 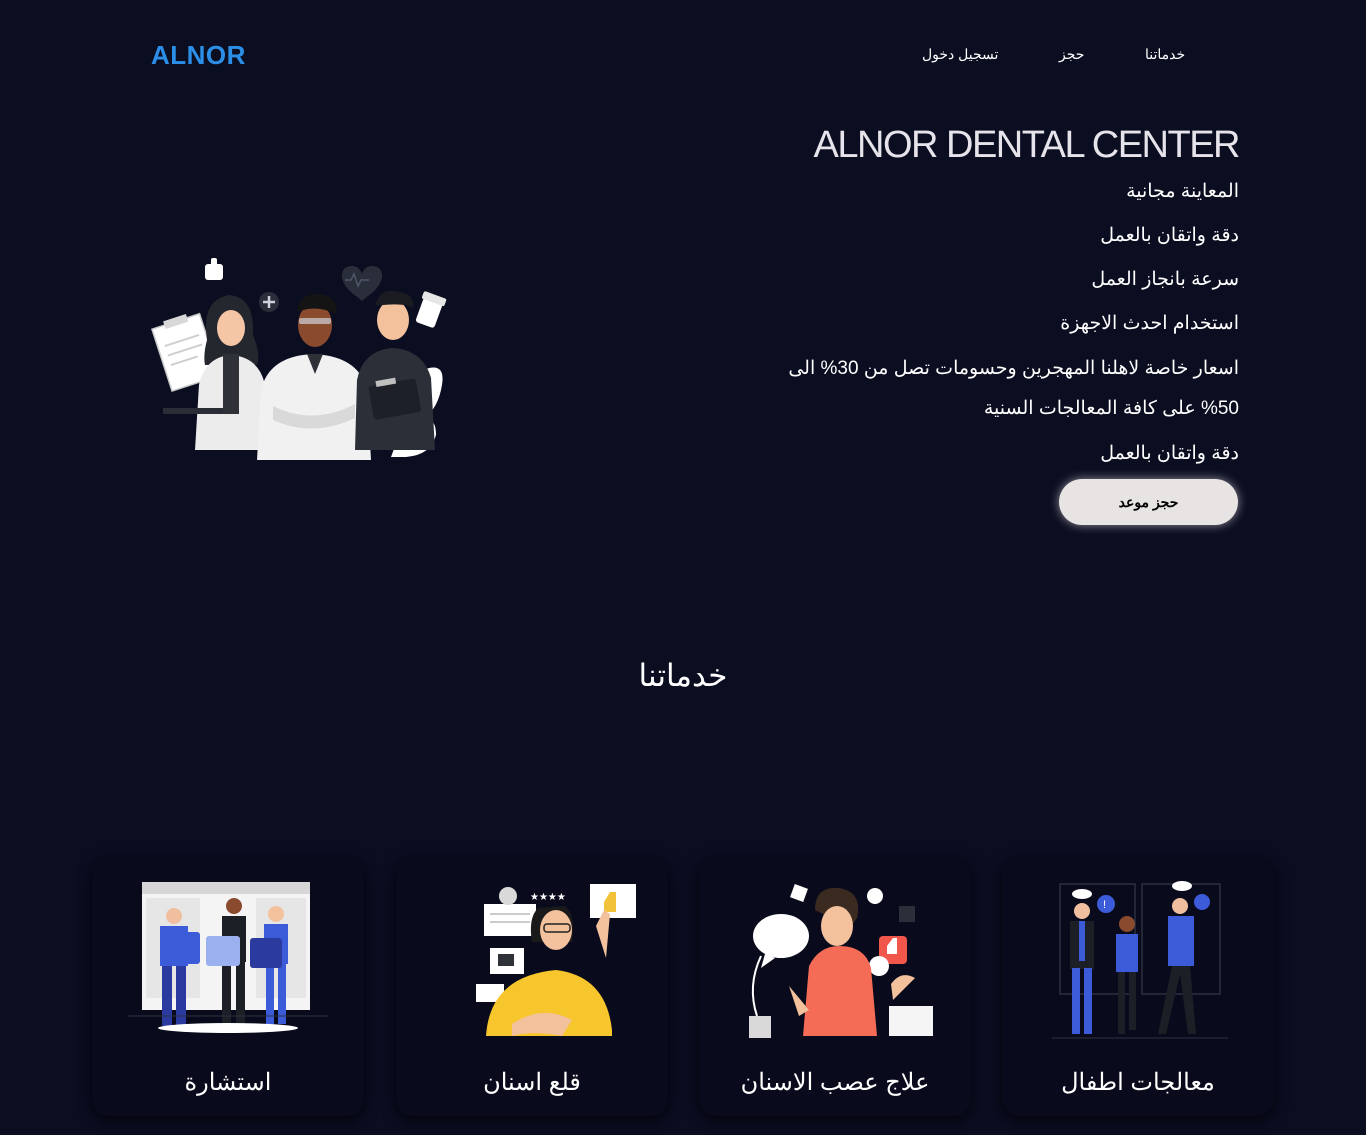 I want to click on feature-precision-repeat: دقة واتقان بالعمل, so click(x=1169, y=453).